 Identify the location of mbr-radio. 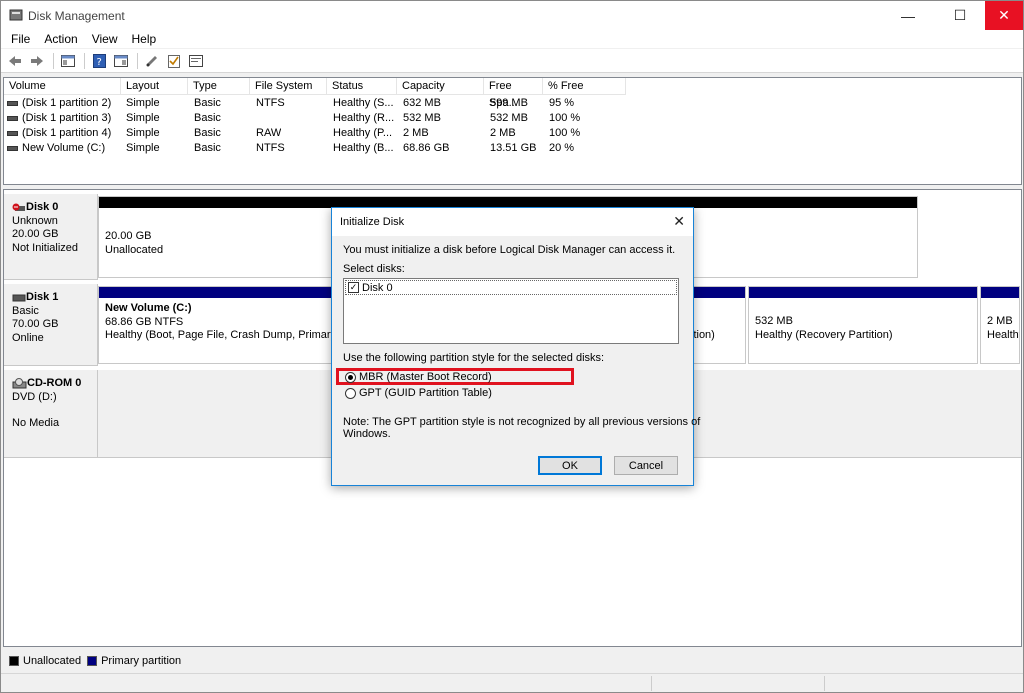
(350, 377).